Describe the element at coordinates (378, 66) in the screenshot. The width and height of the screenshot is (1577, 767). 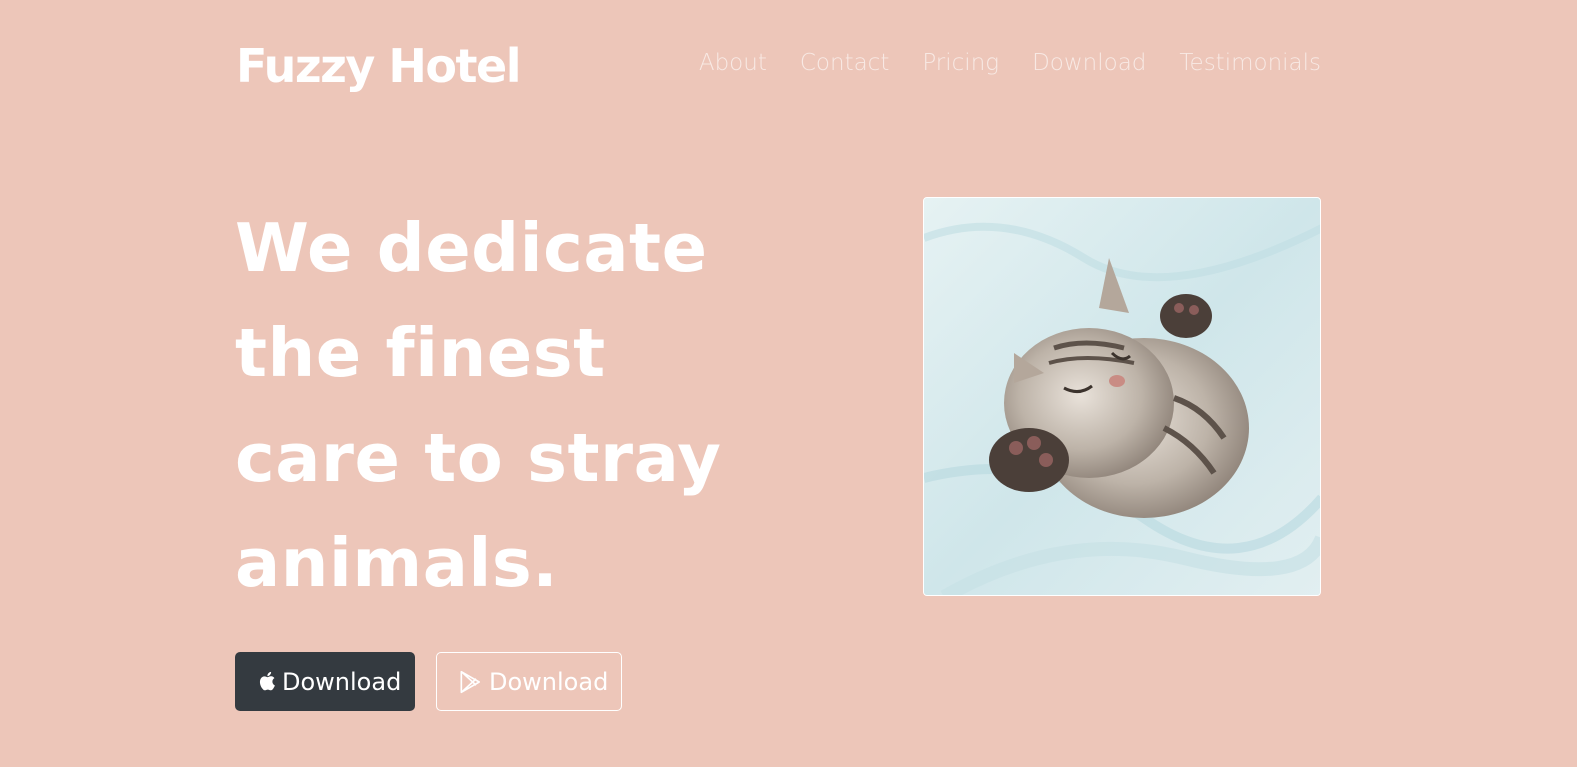
I see `brand-title: Fuzzy Hotel` at that location.